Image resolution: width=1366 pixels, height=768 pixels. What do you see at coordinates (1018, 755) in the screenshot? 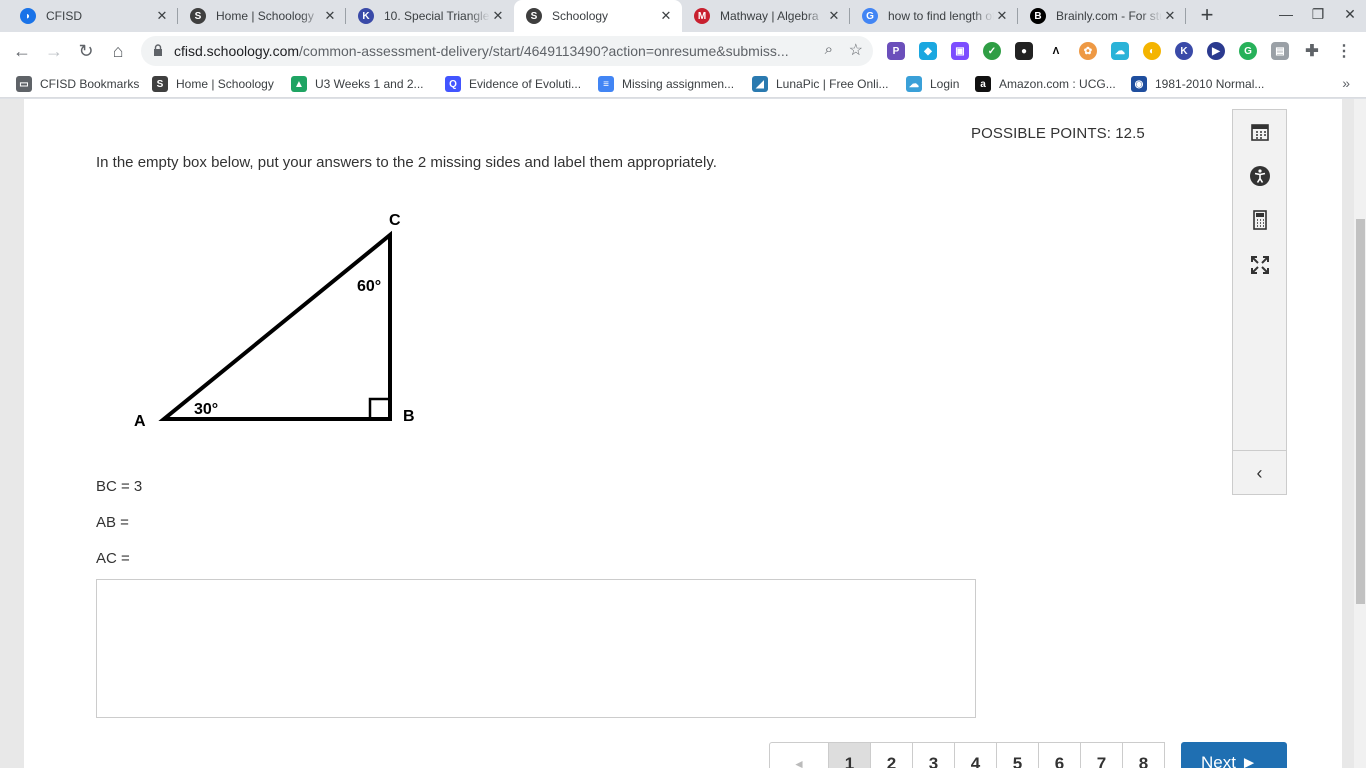
I see `page-button: 5` at bounding box center [1018, 755].